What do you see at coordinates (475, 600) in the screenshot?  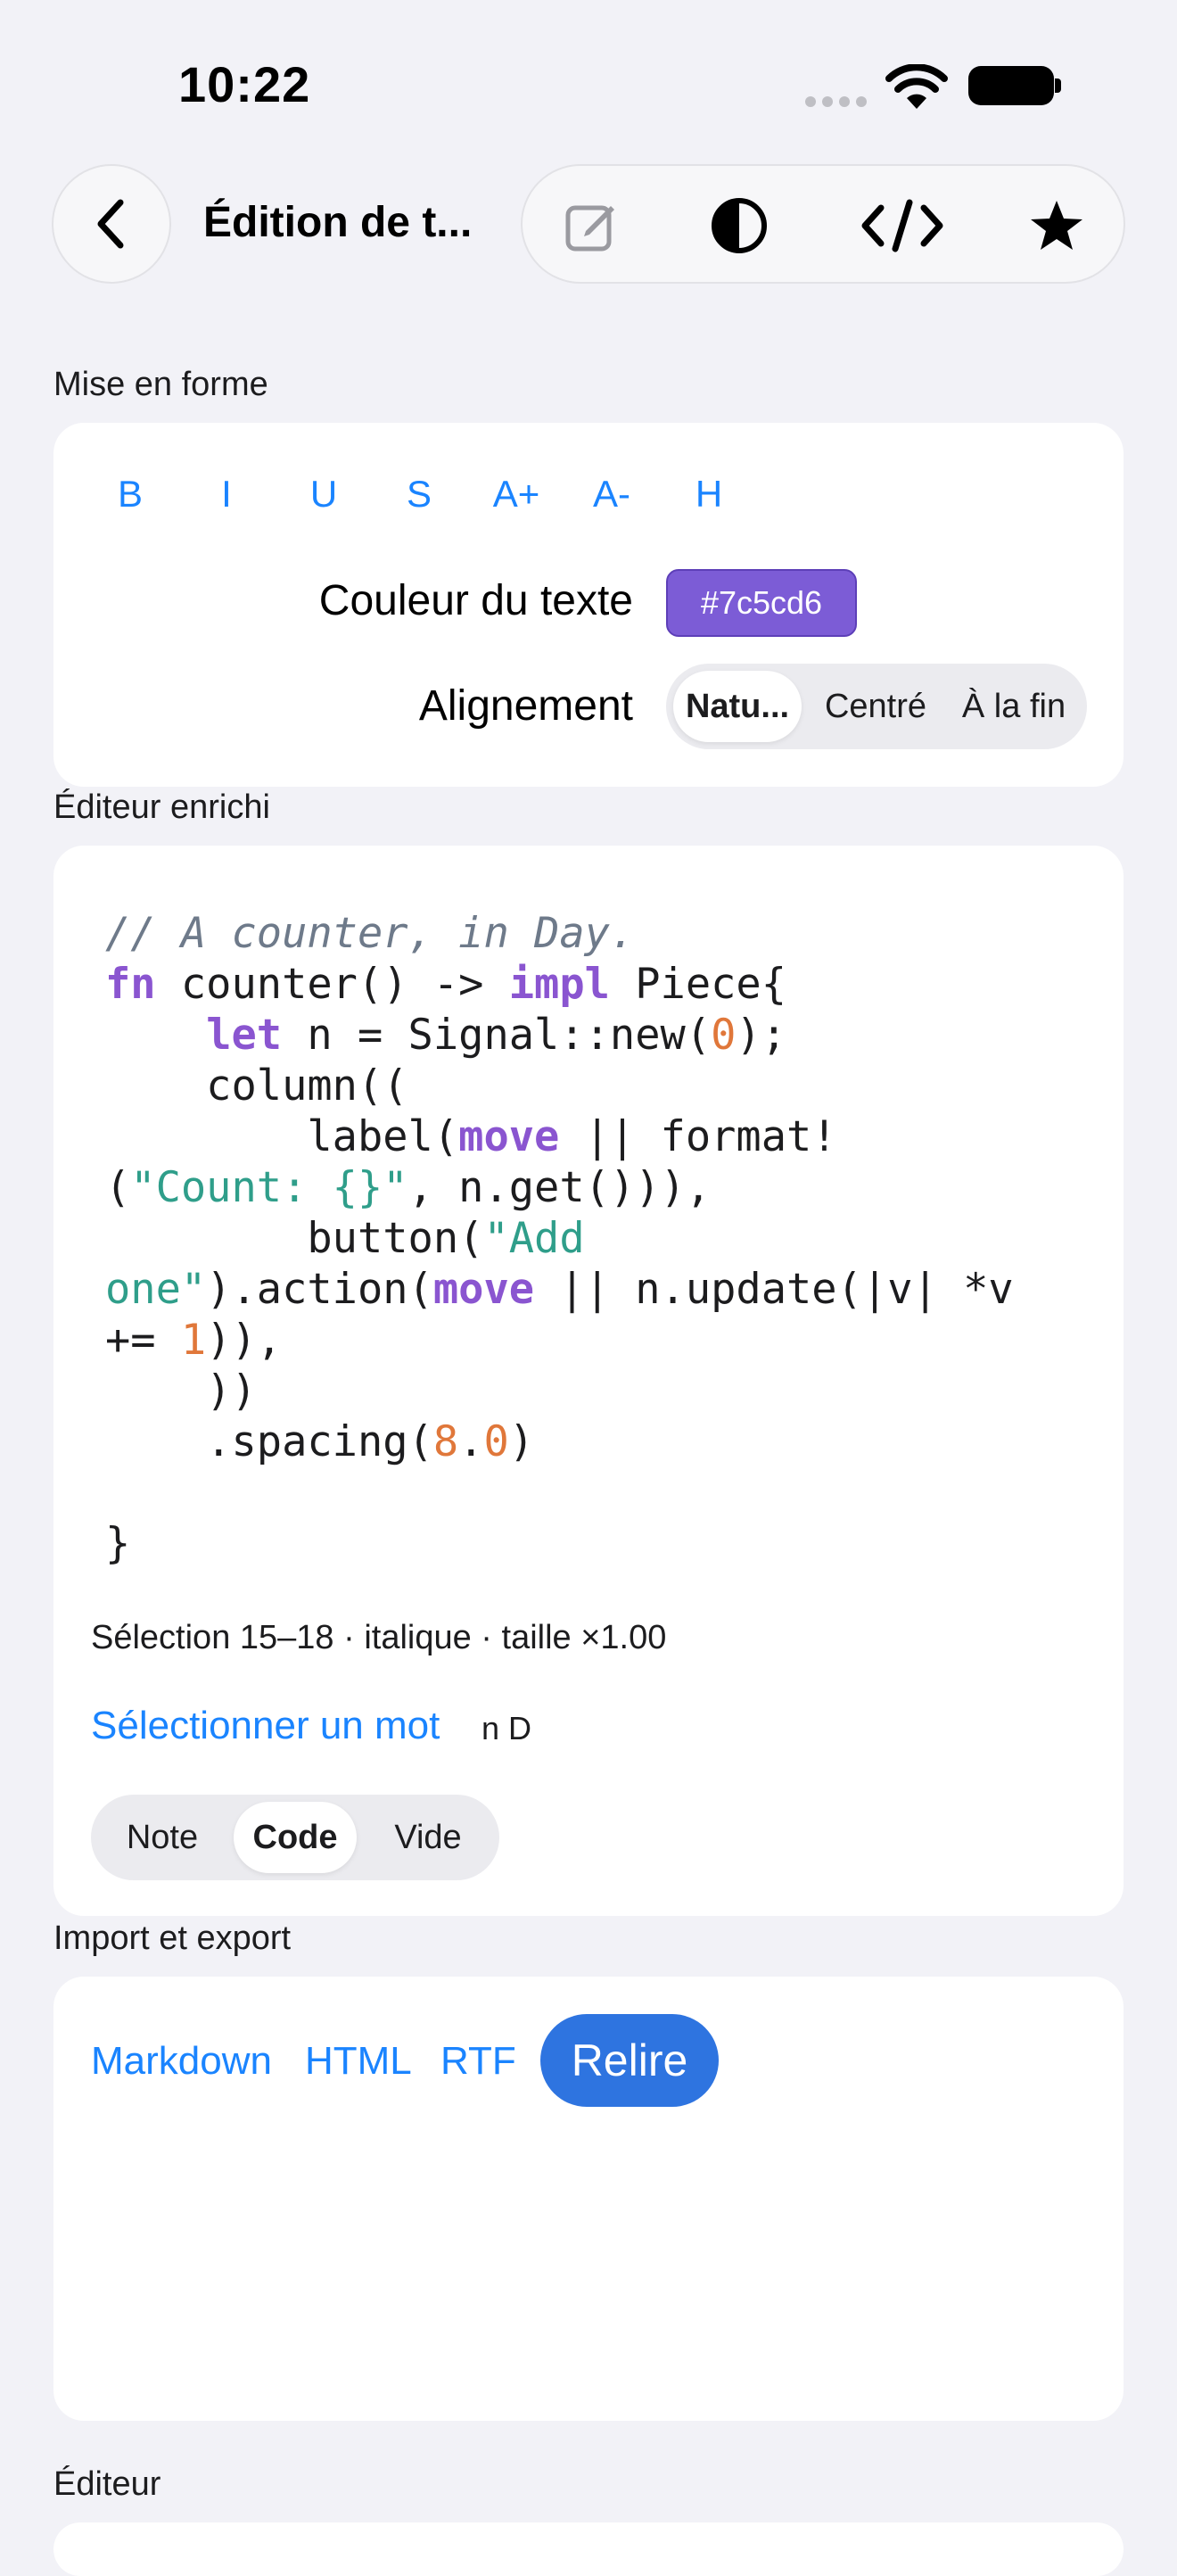 I see `text-color-label: Couleur du texte` at bounding box center [475, 600].